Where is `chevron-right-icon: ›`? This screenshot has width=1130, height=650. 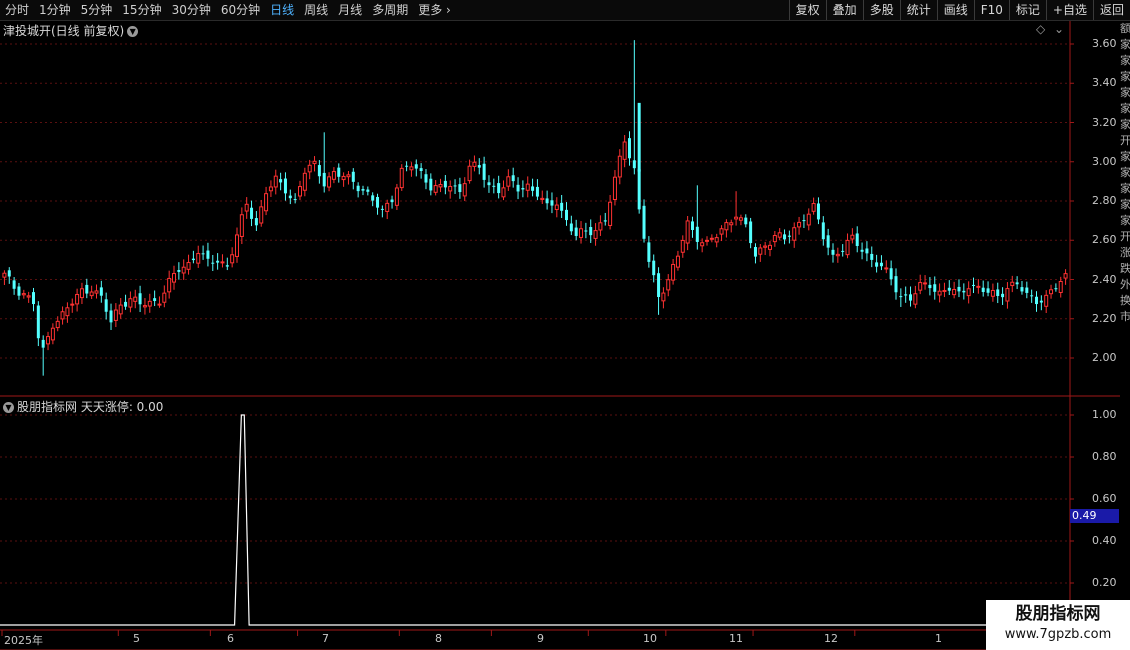 chevron-right-icon: › is located at coordinates (446, 10).